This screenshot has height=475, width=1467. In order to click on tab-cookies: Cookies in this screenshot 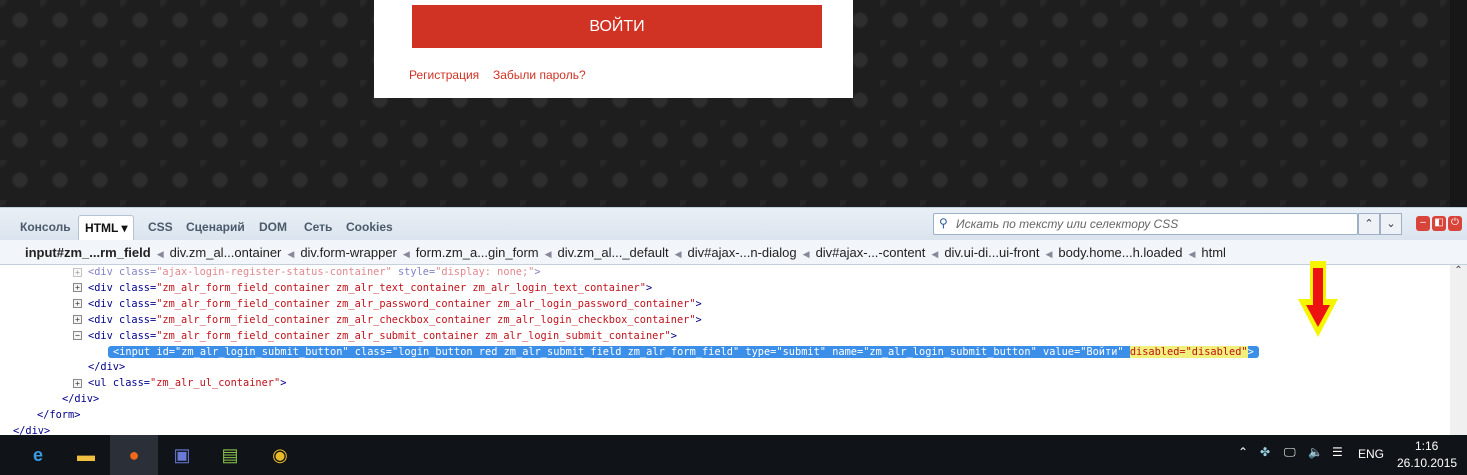, I will do `click(369, 228)`.